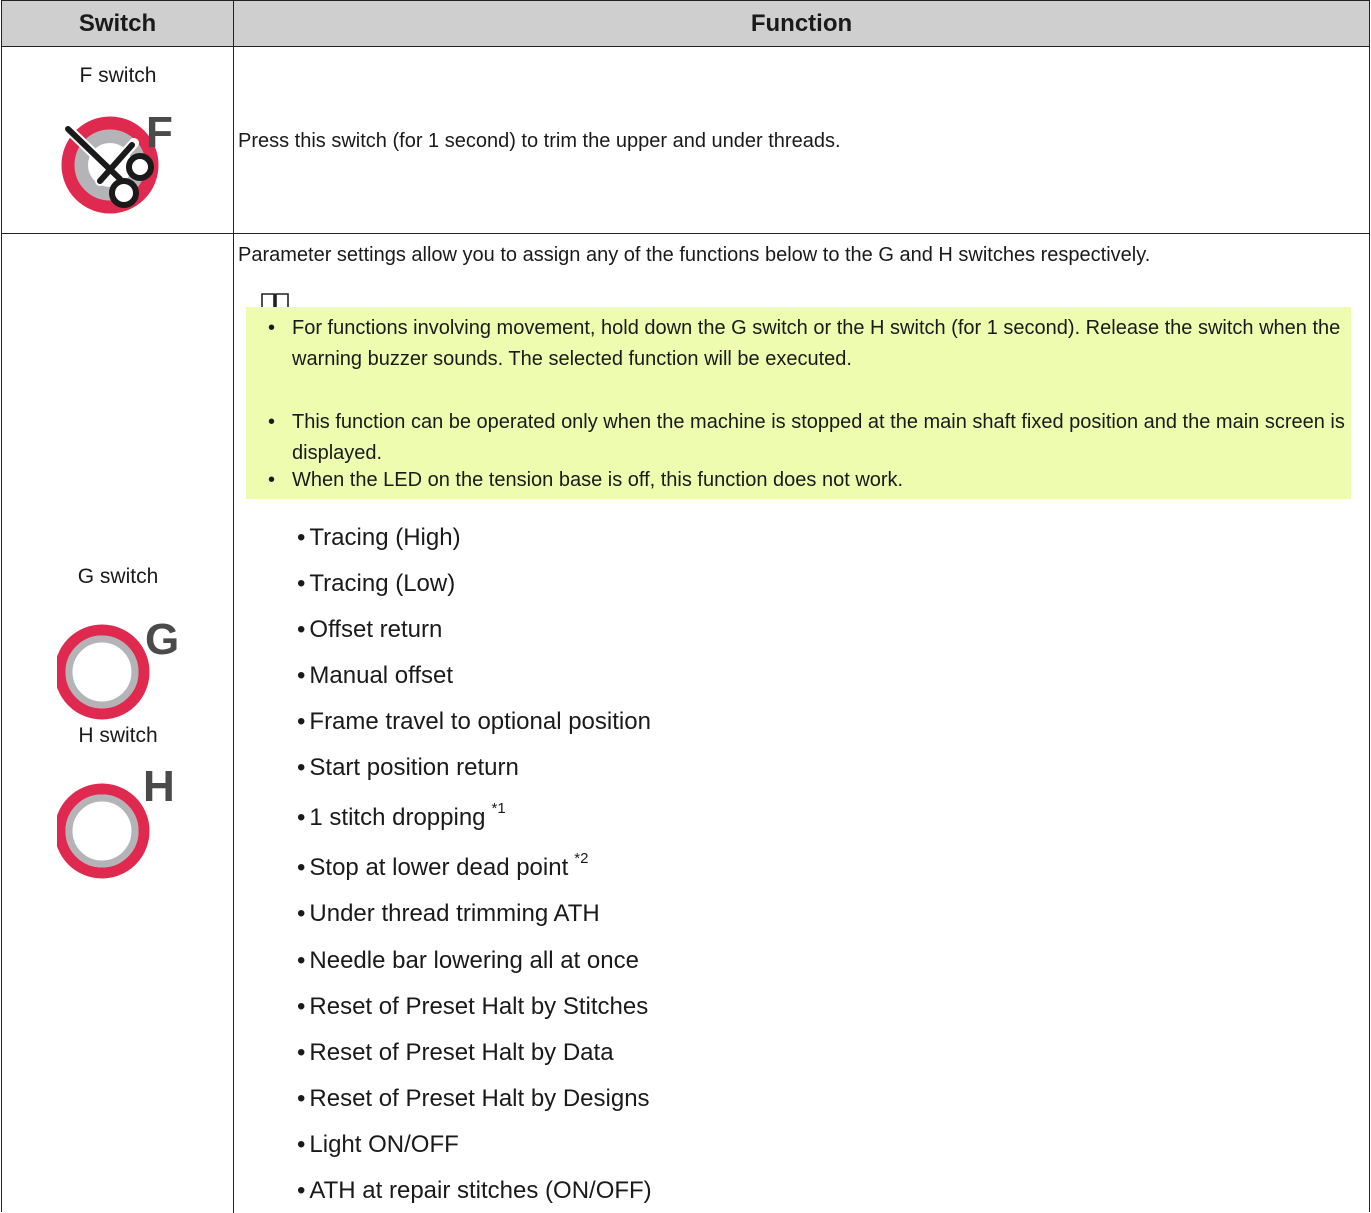 The image size is (1371, 1213). I want to click on h-switch-label: H switch, so click(118, 735).